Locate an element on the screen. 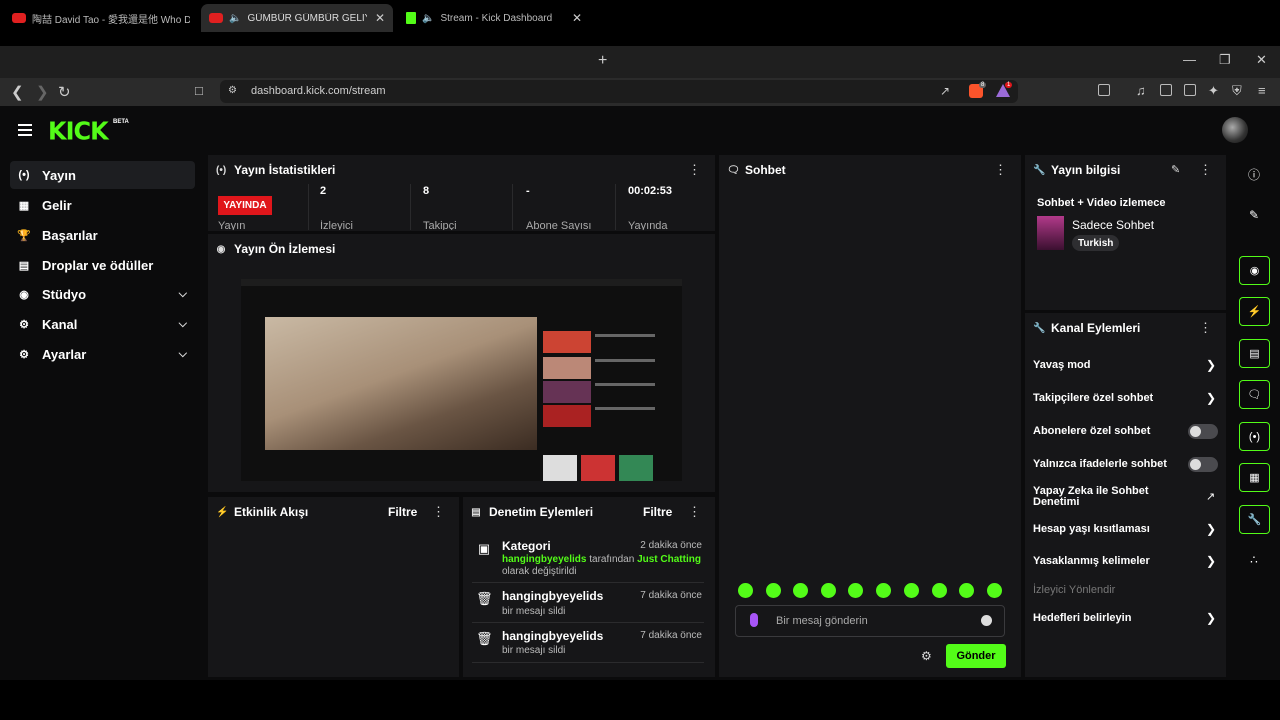  share-icon: ↗ is located at coordinates (945, 91).